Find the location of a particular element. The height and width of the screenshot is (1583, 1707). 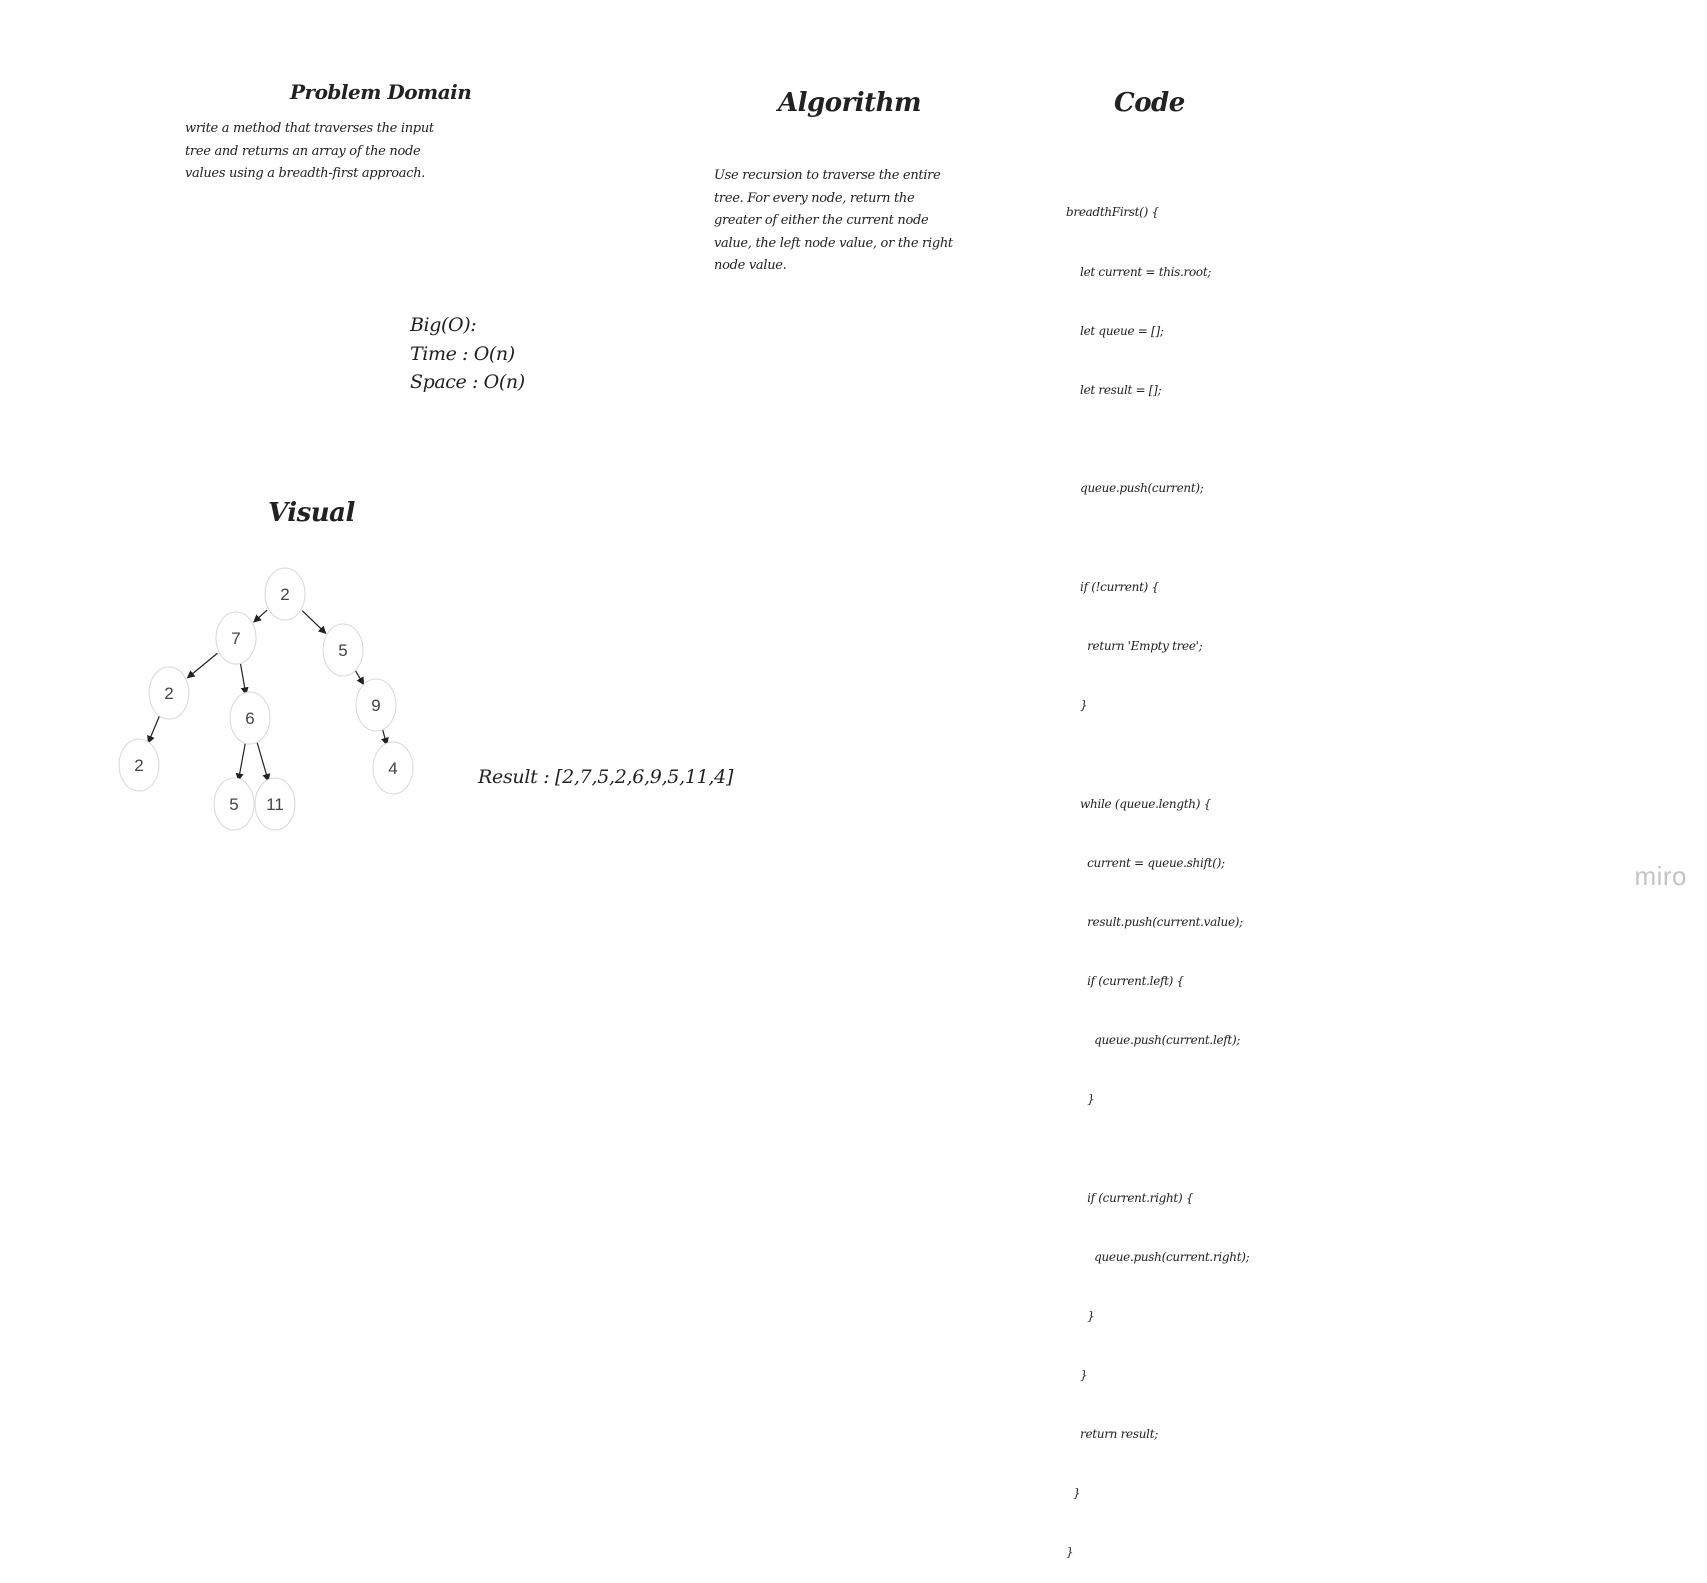

tree-node: 4 is located at coordinates (393, 768).